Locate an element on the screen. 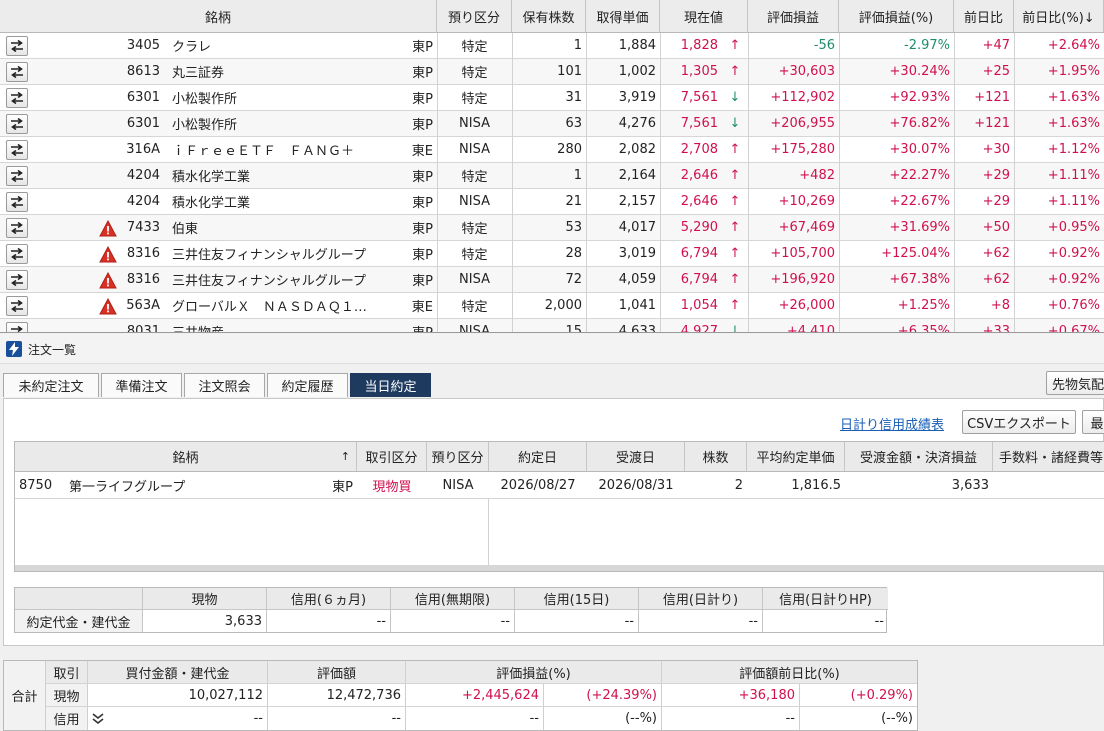  exec-col-fee-label: 手数料・諸経費等 is located at coordinates (1051, 458).